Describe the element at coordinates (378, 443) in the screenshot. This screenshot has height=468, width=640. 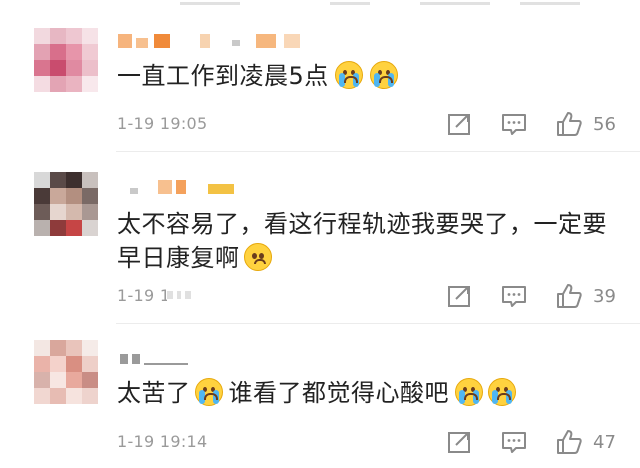
I see `comment-meta: 1-19 19:14 47` at that location.